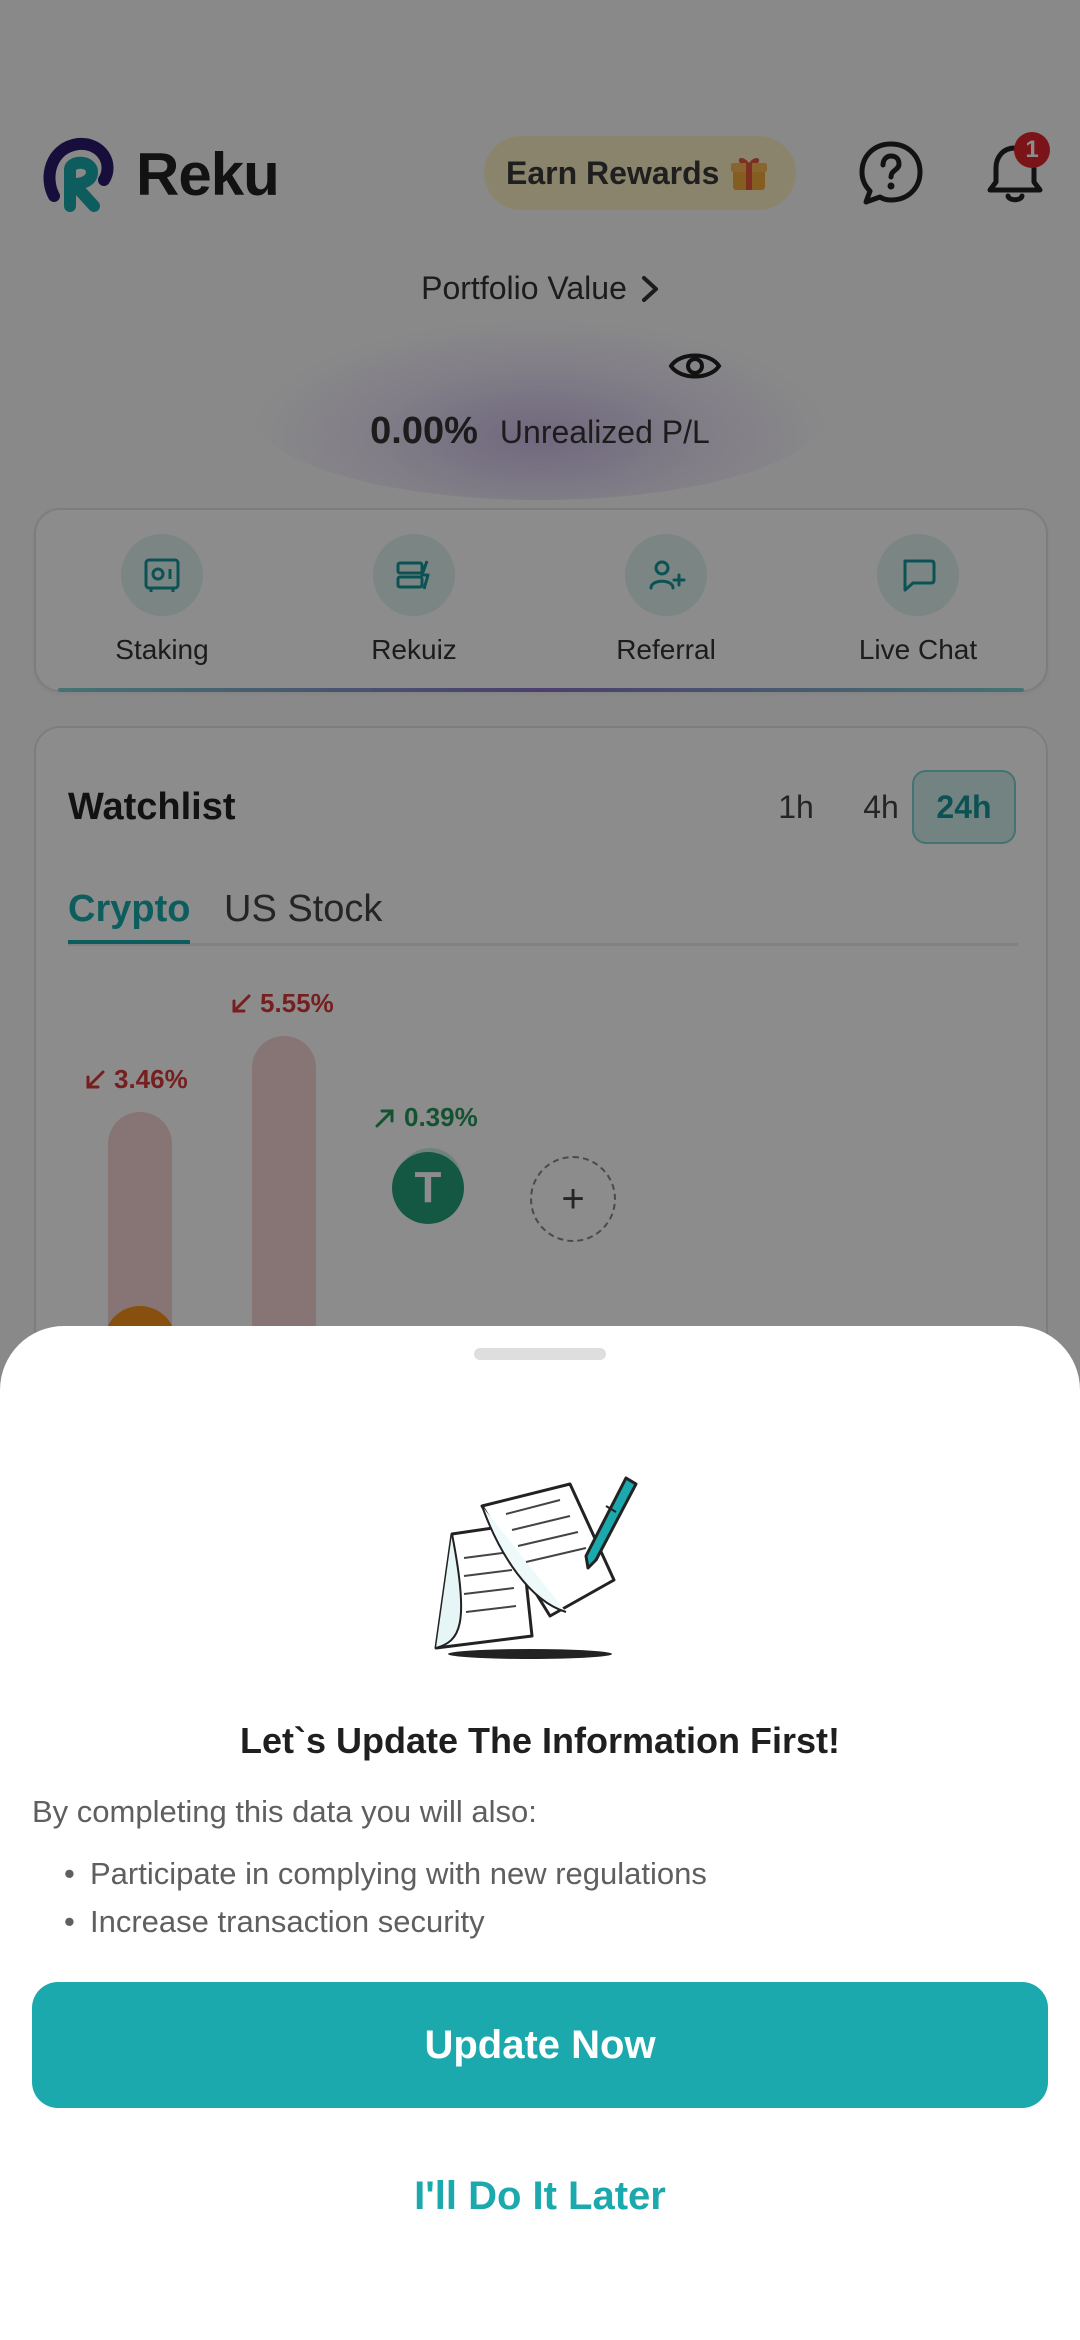 This screenshot has width=1080, height=2340. I want to click on update-now-button: Update Now, so click(540, 2045).